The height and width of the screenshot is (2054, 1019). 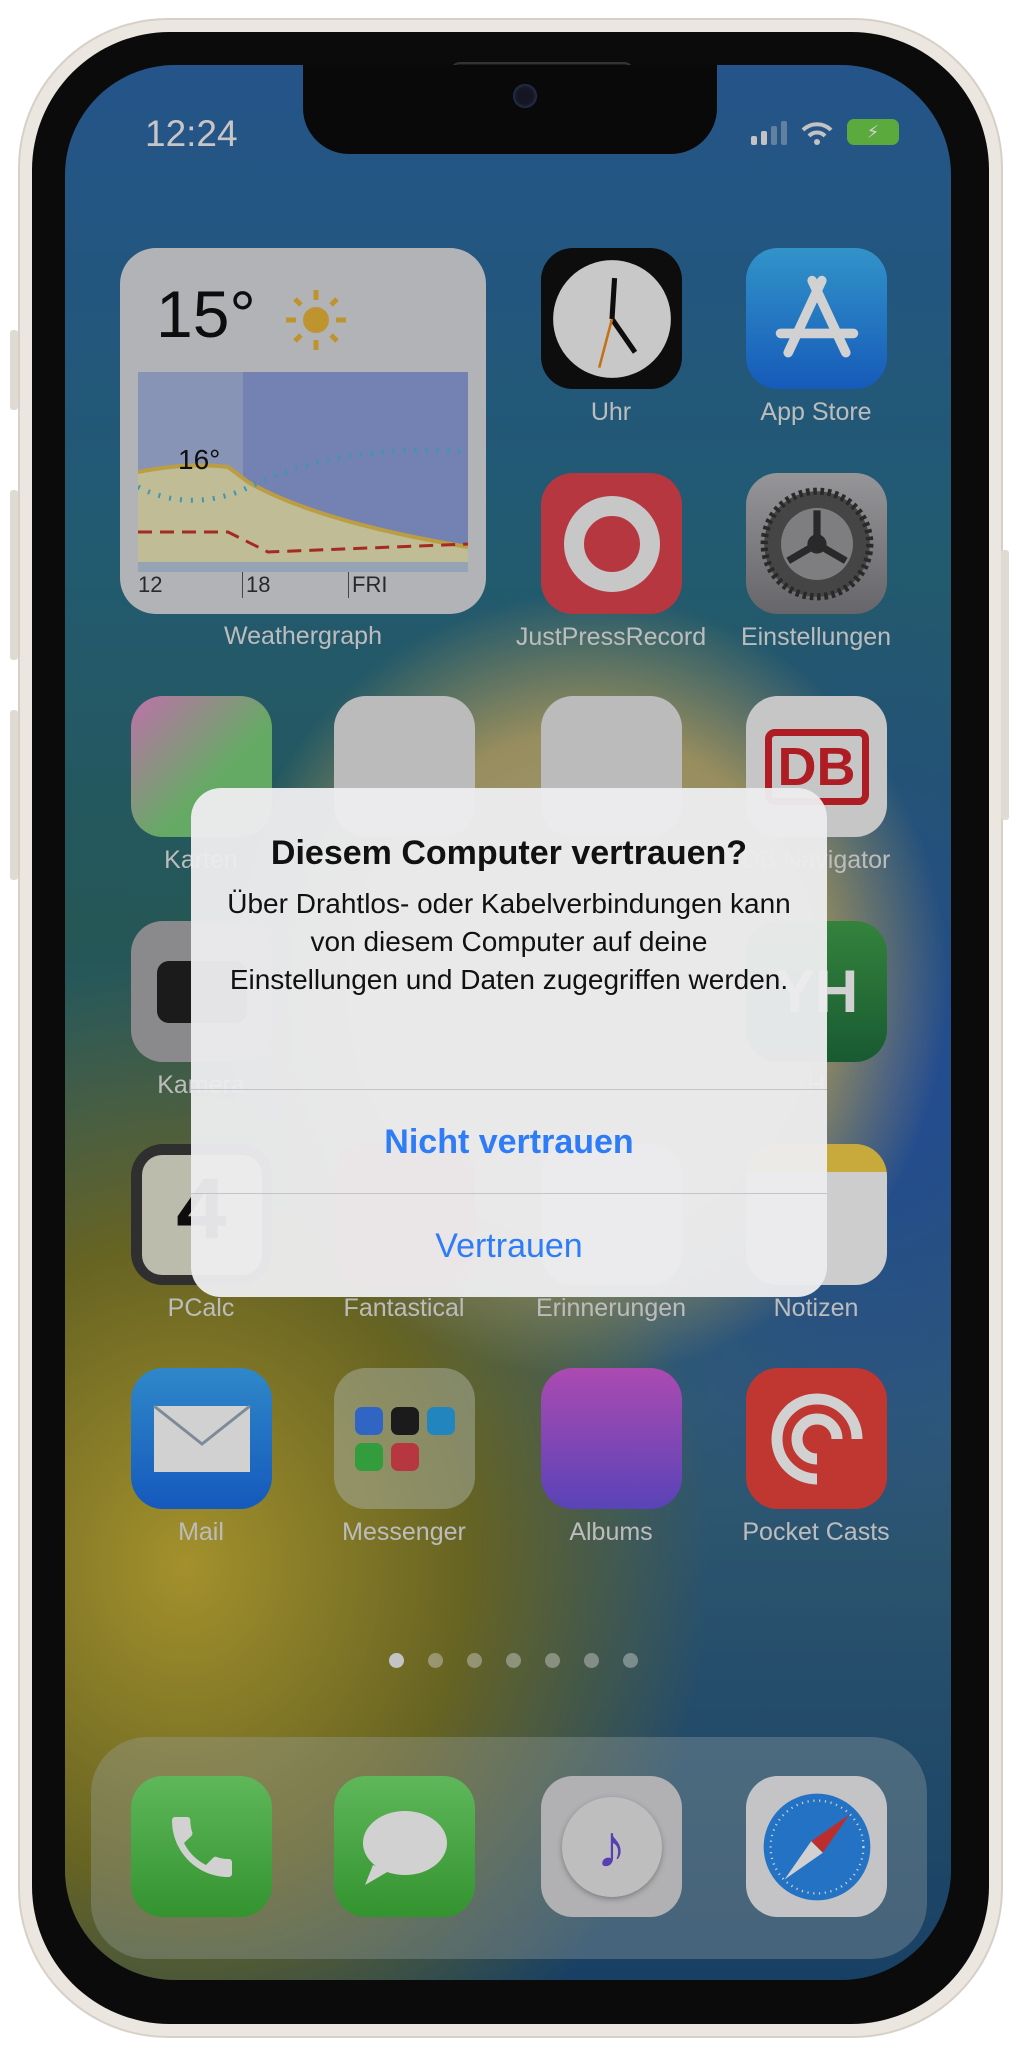 I want to click on mute-switch, so click(x=14, y=370).